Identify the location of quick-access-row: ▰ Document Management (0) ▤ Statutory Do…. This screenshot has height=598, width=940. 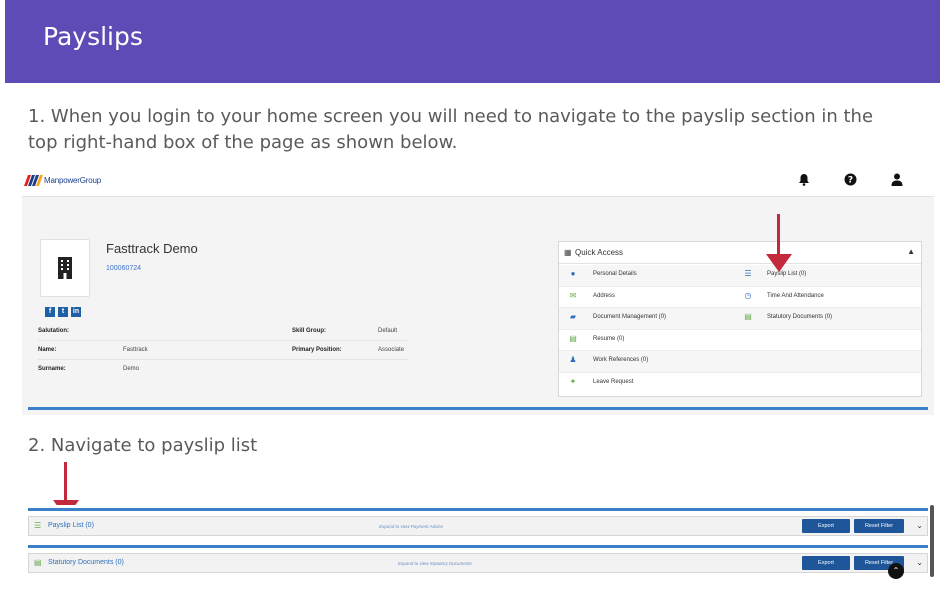
(740, 319).